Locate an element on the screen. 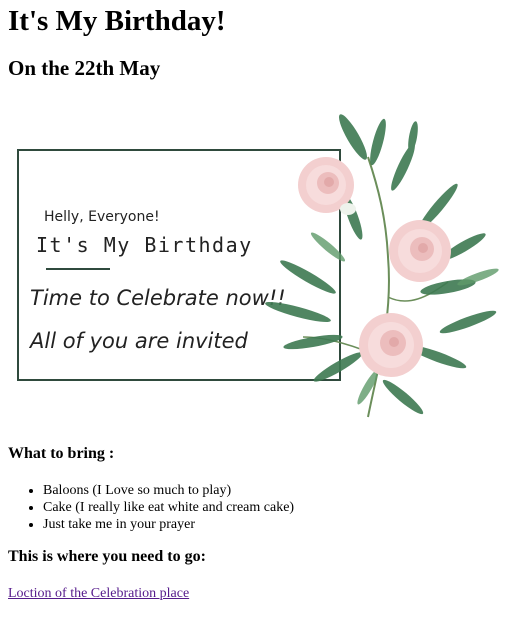 Image resolution: width=517 pixels, height=639 pixels. page-title: It's My Birthday! is located at coordinates (117, 21).